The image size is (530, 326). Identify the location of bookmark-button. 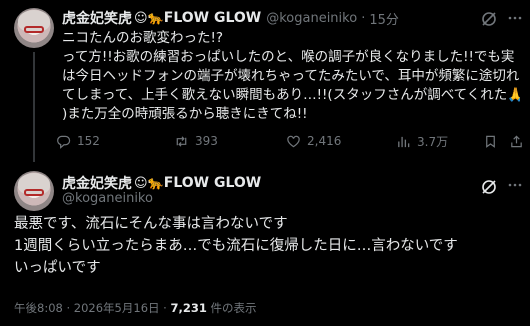
(493, 141).